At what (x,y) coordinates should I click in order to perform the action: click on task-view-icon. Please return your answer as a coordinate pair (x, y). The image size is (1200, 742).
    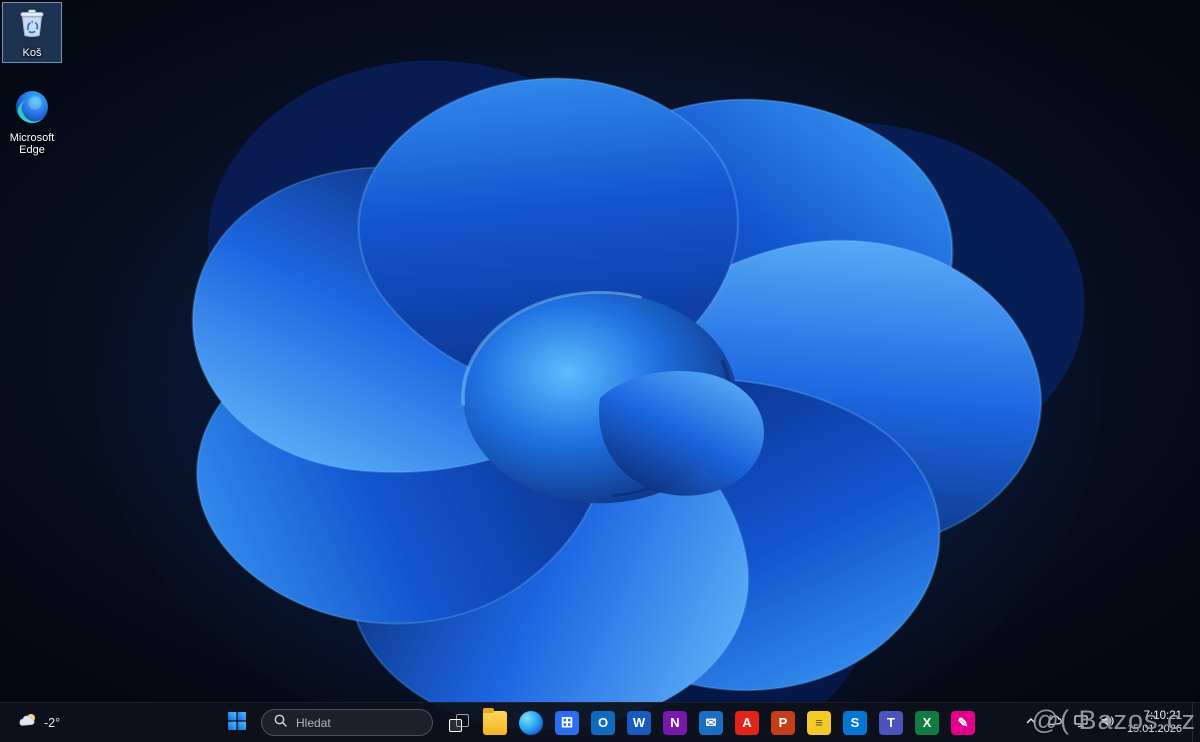
    Looking at the image, I should click on (459, 723).